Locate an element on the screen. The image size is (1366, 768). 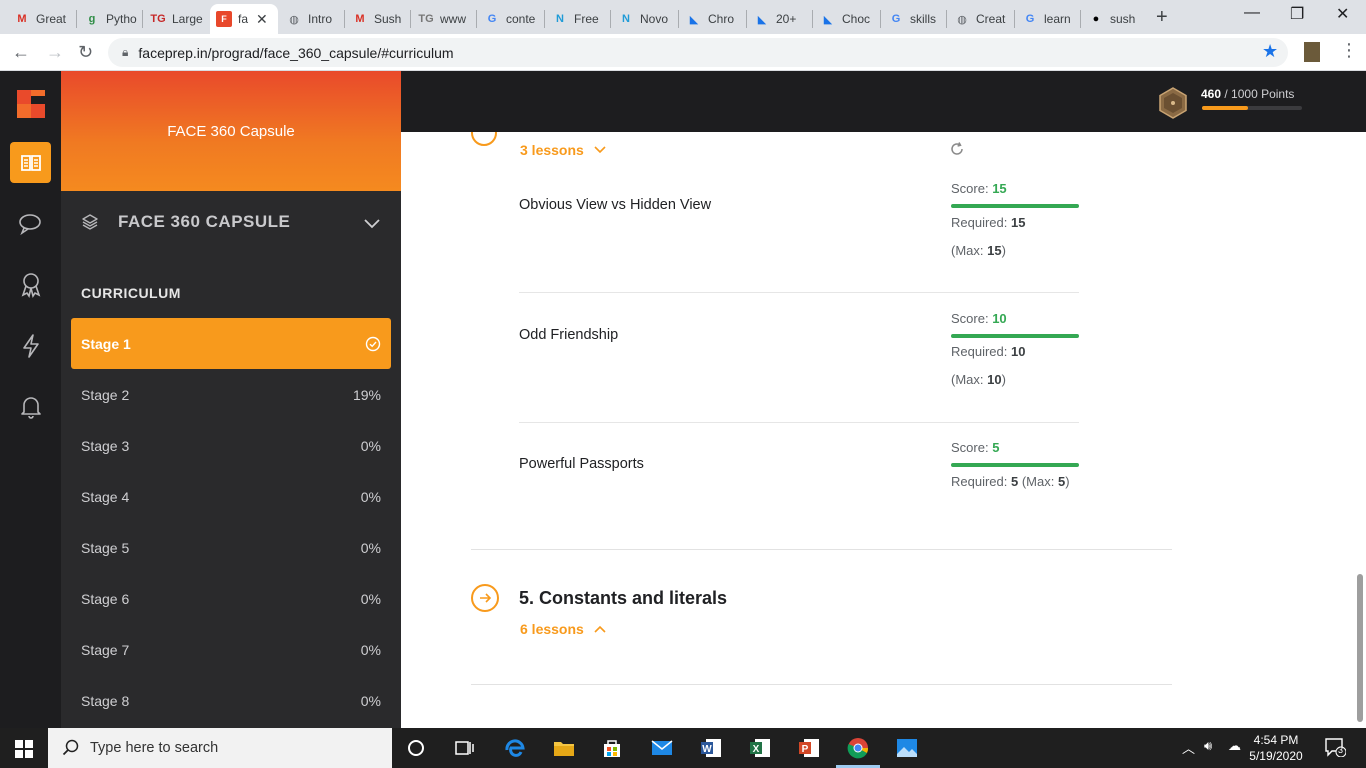
module-title: 5. Constants and literals is located at coordinates (623, 598).